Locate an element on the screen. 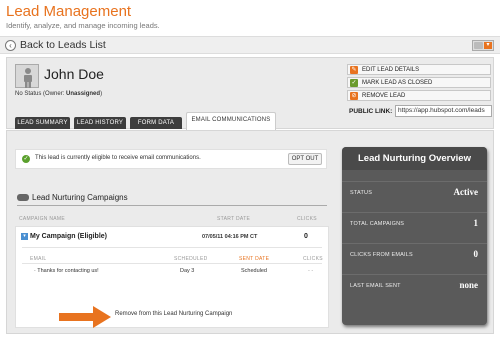 The width and height of the screenshot is (500, 339). close-lead-button: ✓ MARK LEAD AS CLOSED is located at coordinates (419, 82).